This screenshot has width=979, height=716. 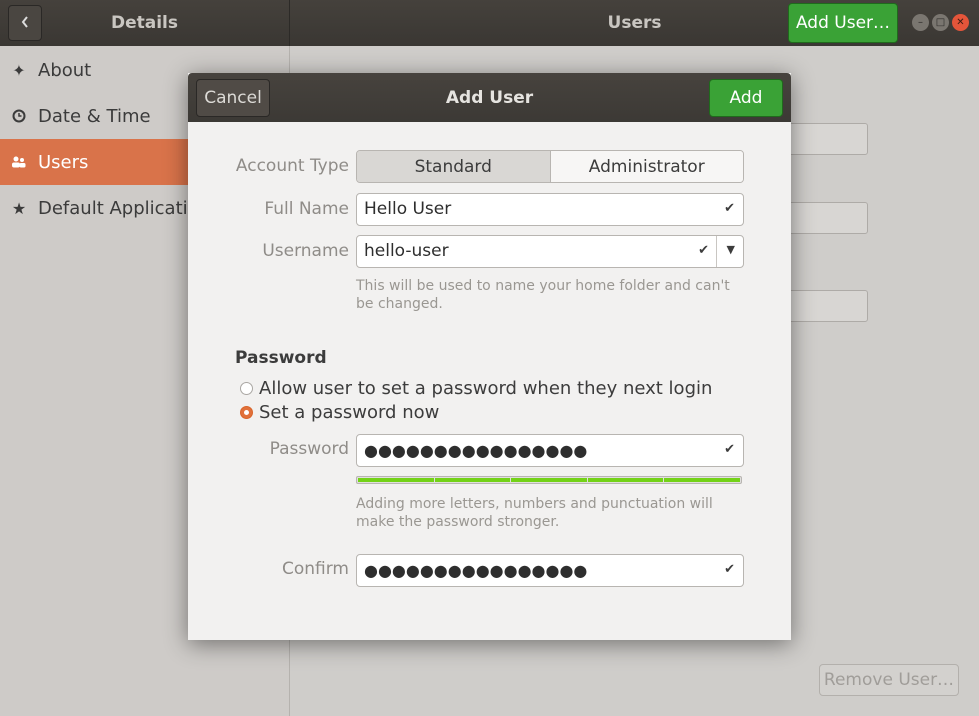 What do you see at coordinates (19, 116) in the screenshot?
I see `clock-icon` at bounding box center [19, 116].